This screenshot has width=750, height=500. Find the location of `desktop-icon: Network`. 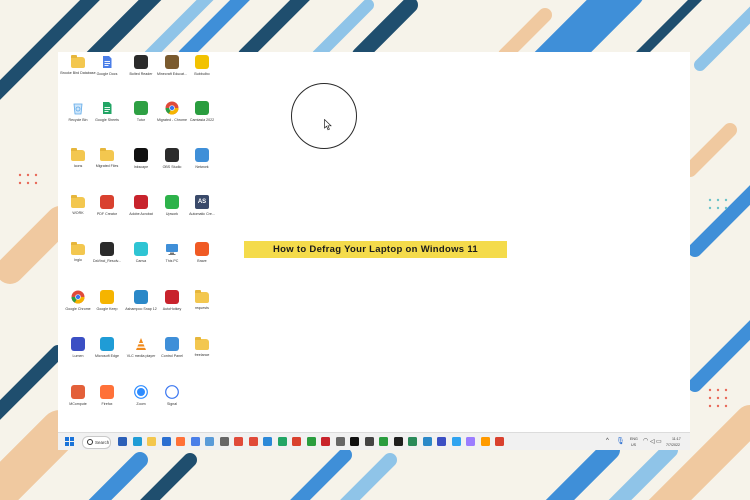

desktop-icon: Network is located at coordinates (202, 158).